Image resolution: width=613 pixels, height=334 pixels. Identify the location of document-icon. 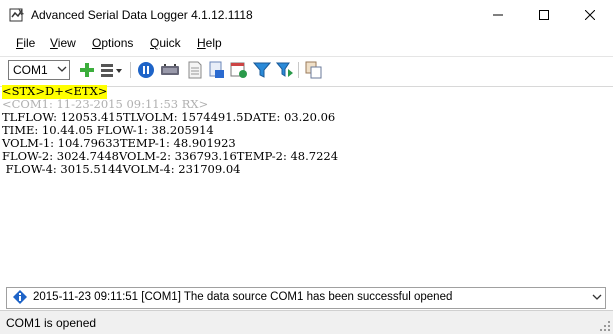
(195, 70).